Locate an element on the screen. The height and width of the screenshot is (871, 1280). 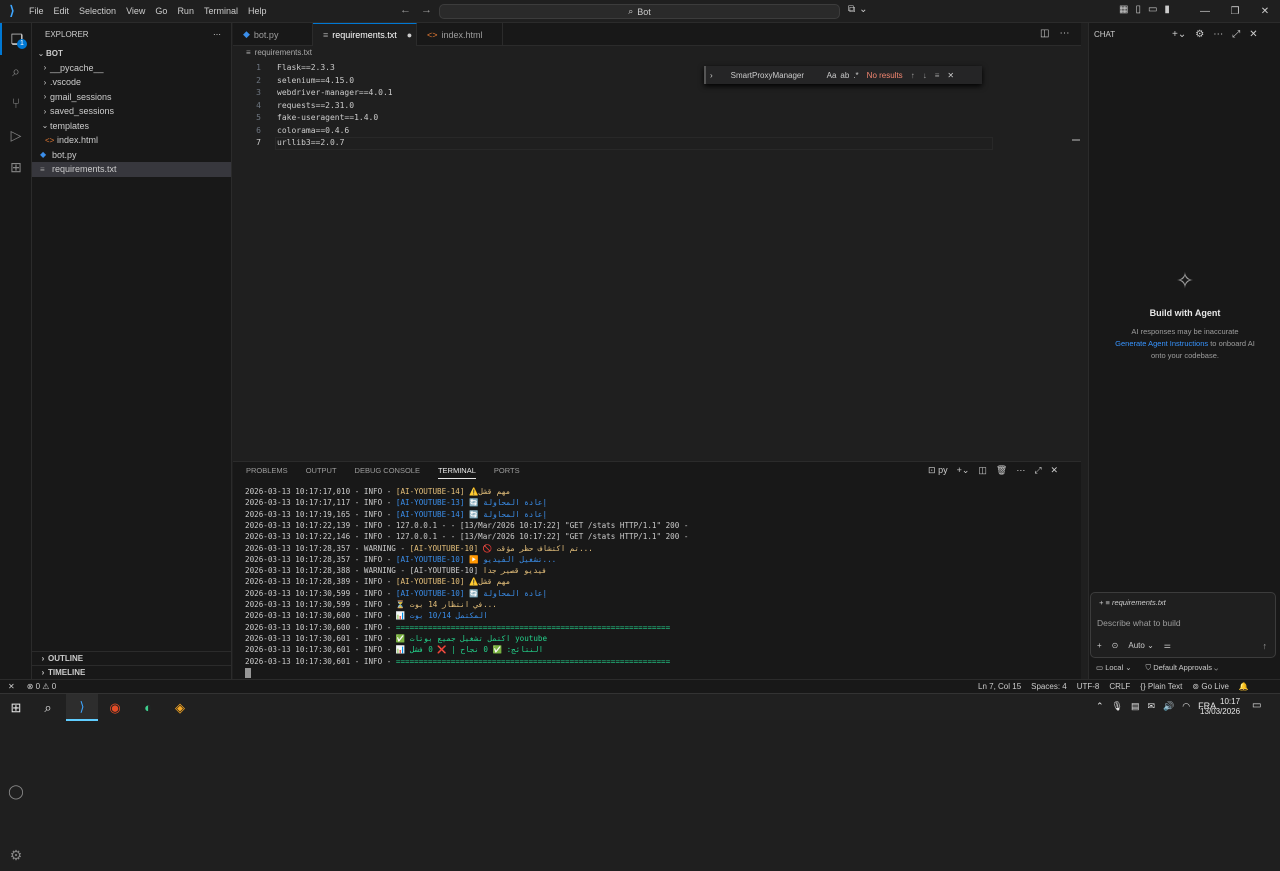
code-line: selenium==4.15.0 is located at coordinates (315, 80).